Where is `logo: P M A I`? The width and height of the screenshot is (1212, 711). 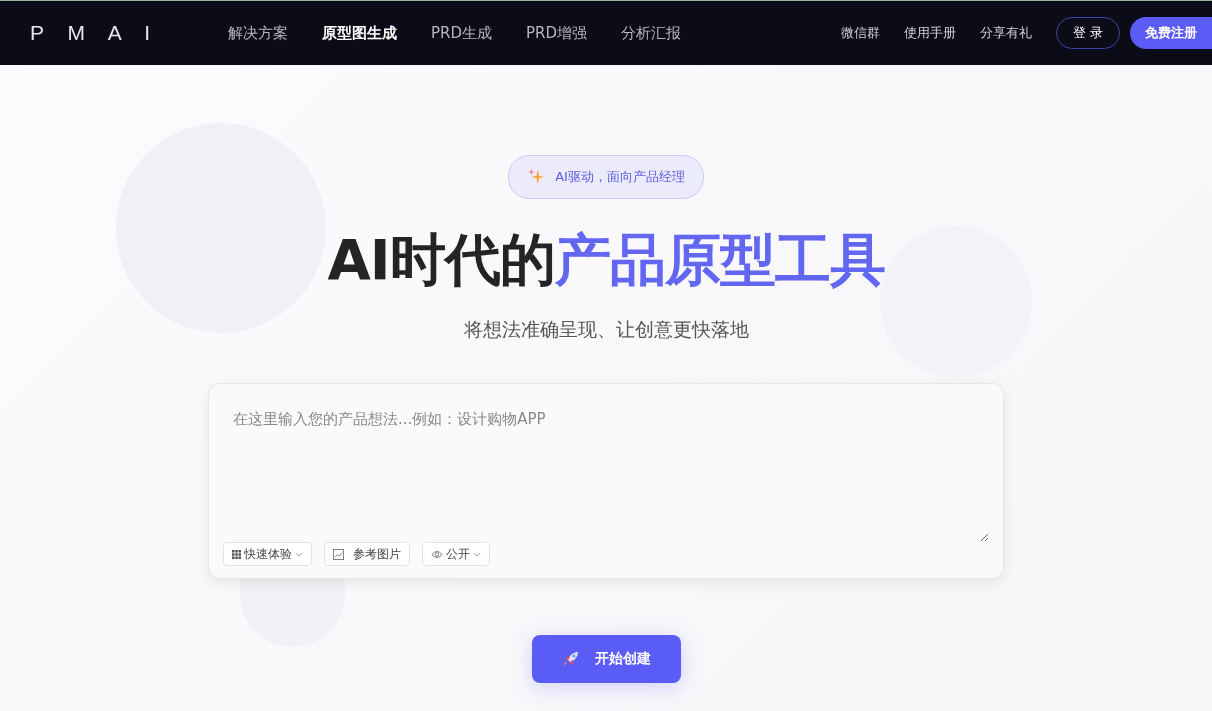
logo: P M A I is located at coordinates (115, 33).